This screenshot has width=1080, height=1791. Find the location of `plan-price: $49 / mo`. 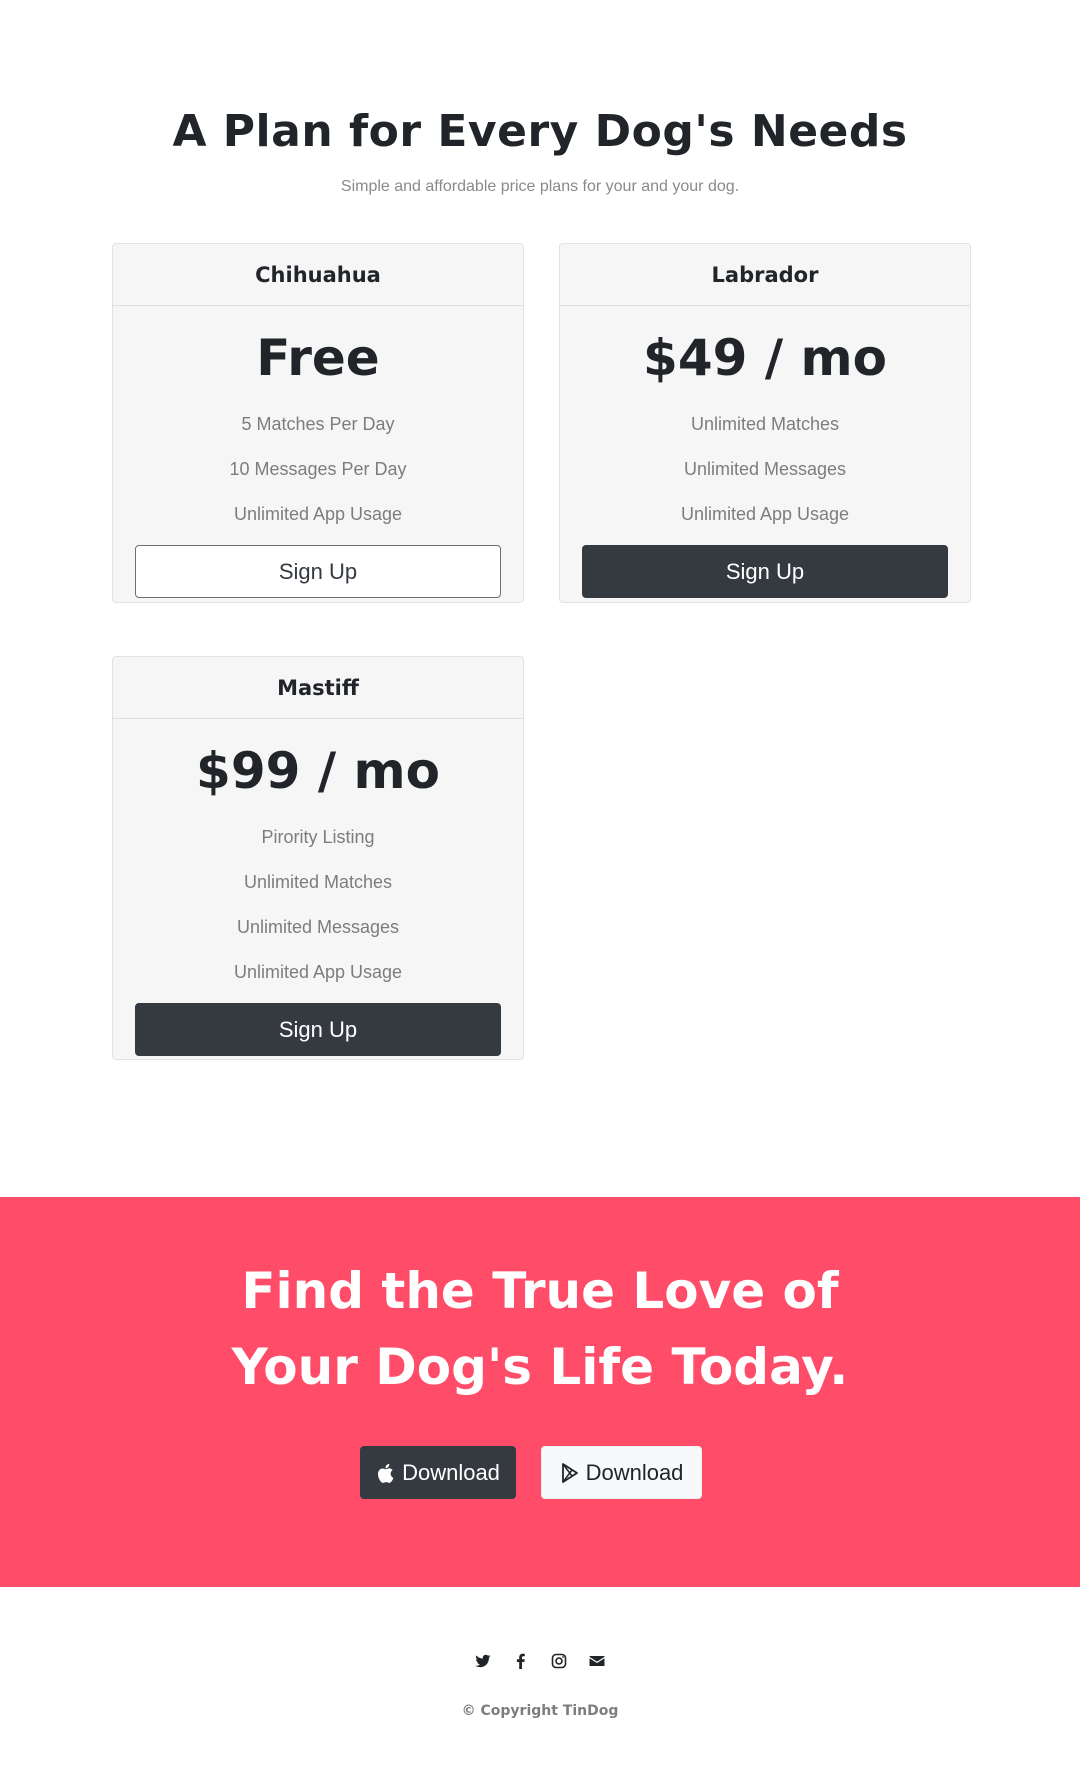

plan-price: $49 / mo is located at coordinates (765, 358).